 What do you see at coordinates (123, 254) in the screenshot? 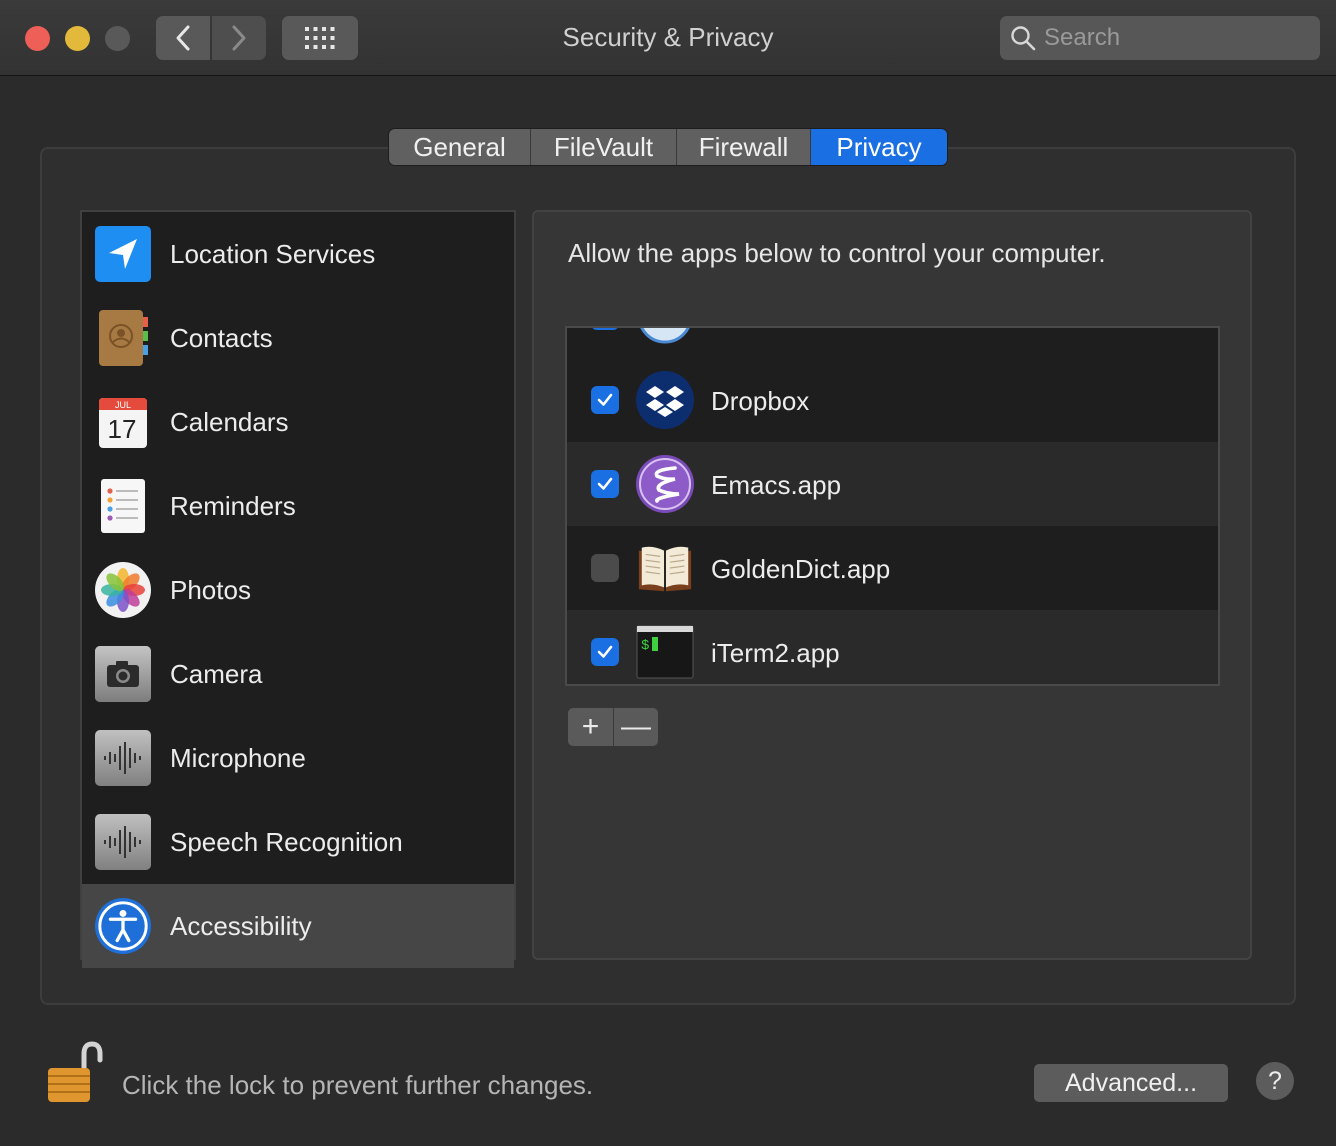
I see `location-arrow-icon` at bounding box center [123, 254].